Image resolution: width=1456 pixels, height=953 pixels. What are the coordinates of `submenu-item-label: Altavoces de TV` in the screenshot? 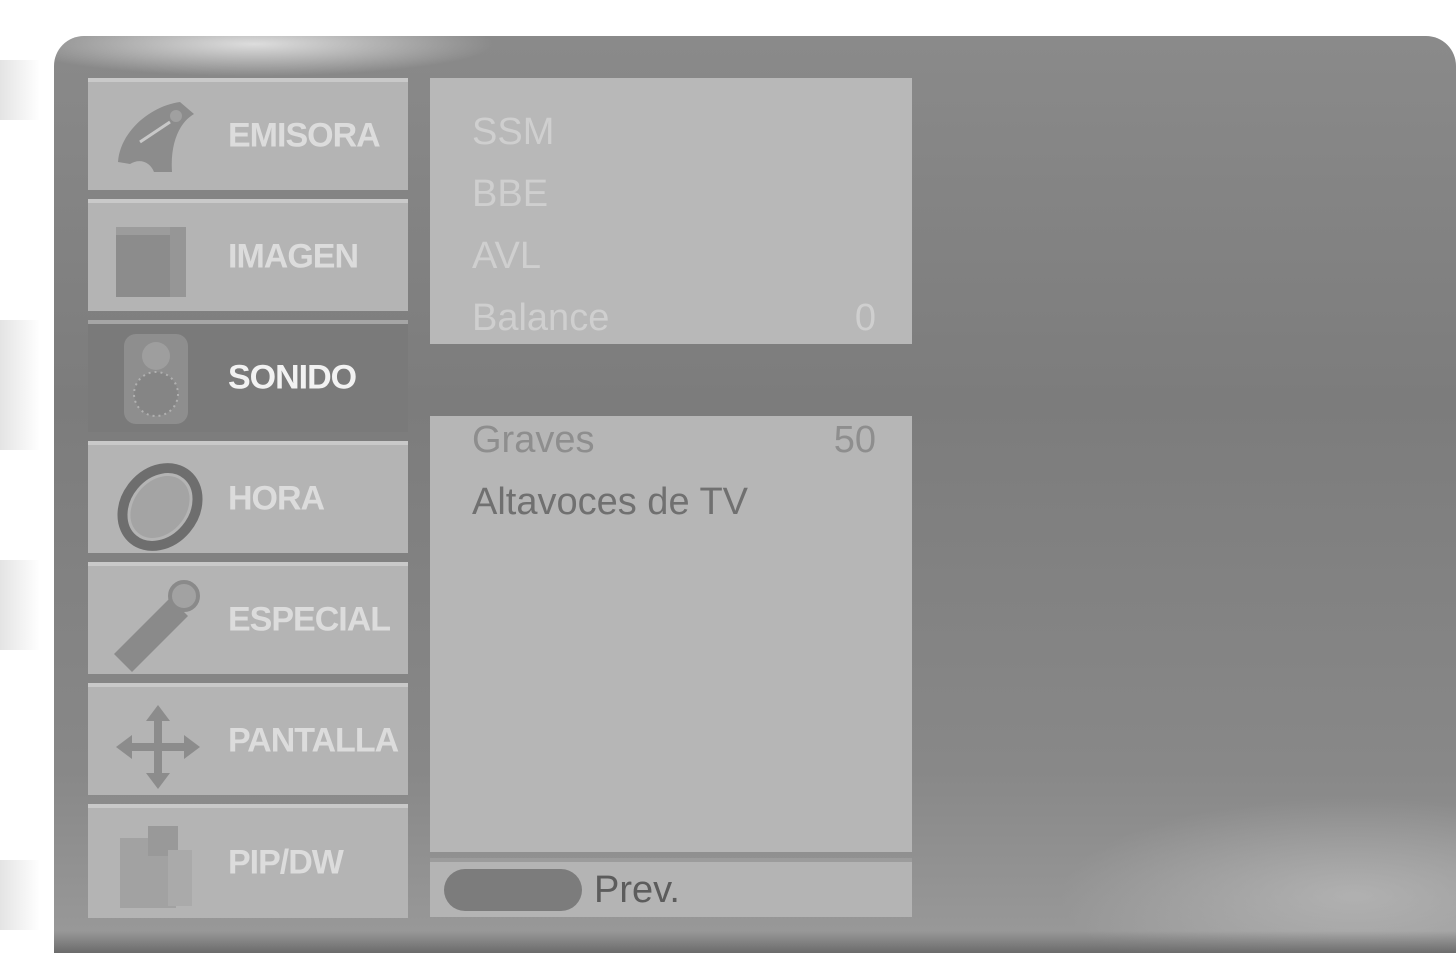 It's located at (610, 502).